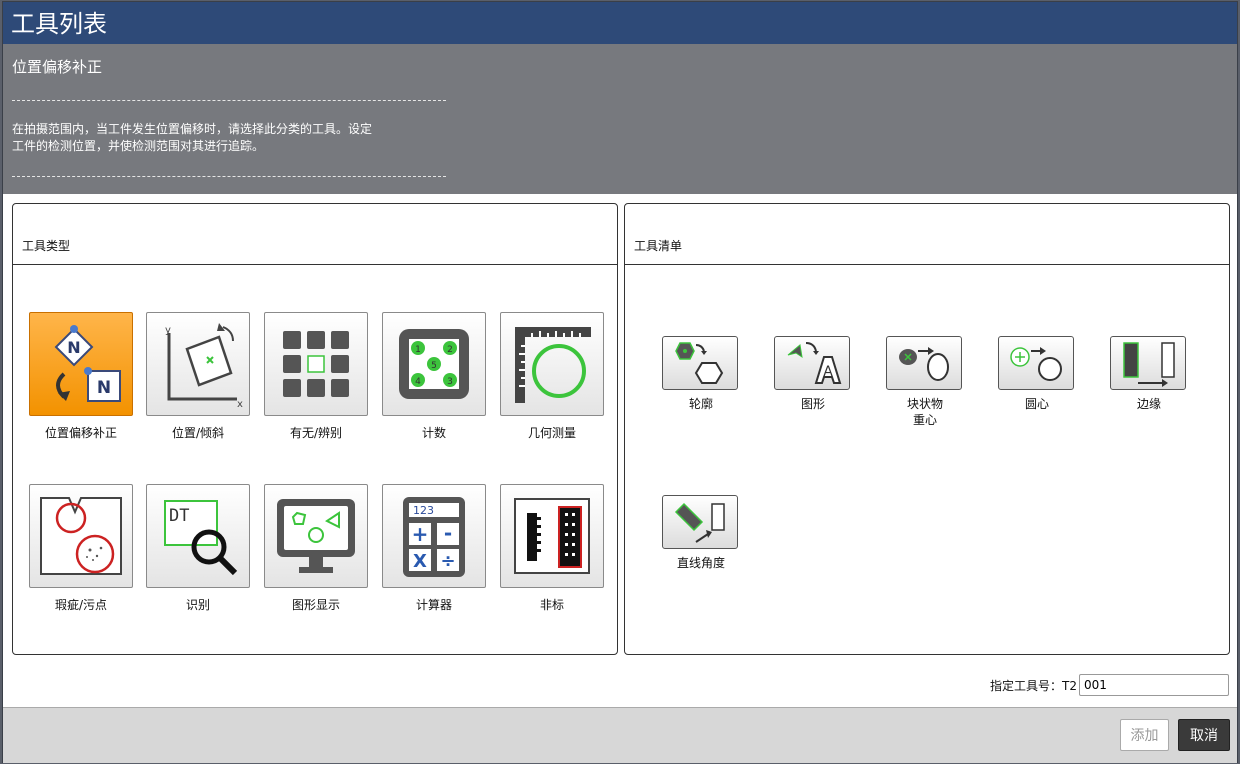 The image size is (1240, 764). I want to click on tile-button: N N, so click(81, 364).